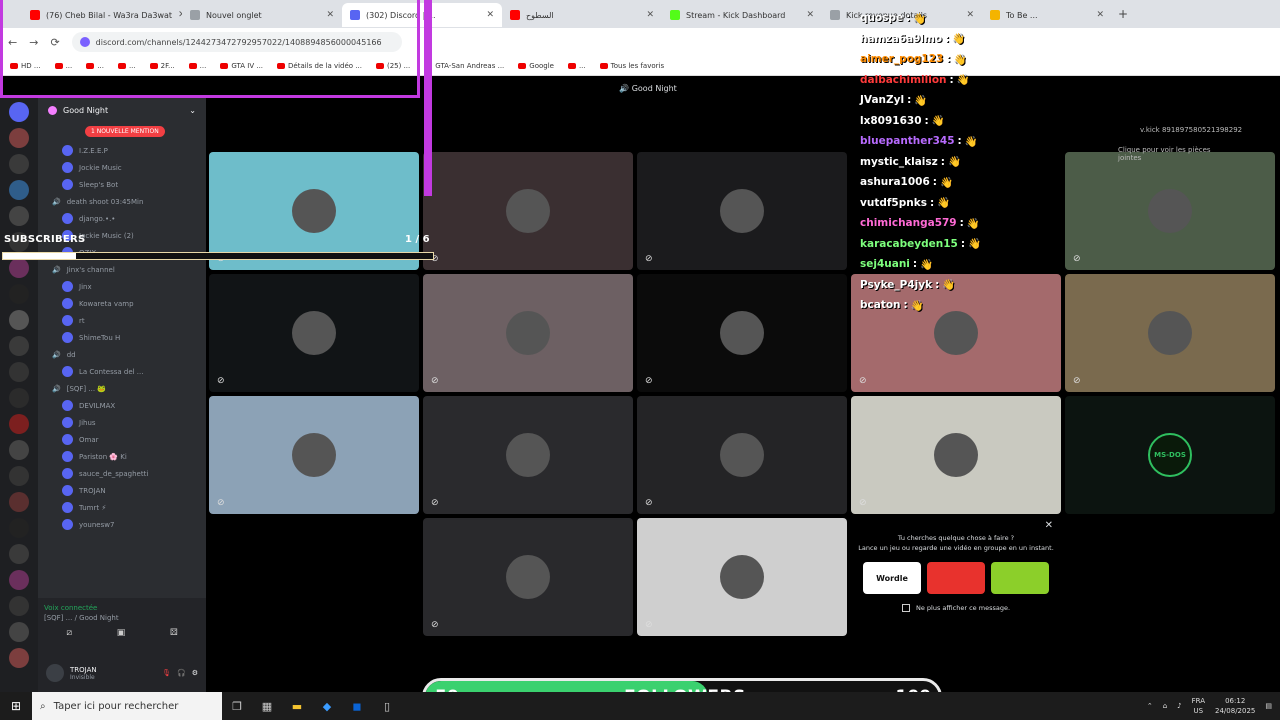 Image resolution: width=1280 pixels, height=720 pixels. What do you see at coordinates (122, 524) in the screenshot?
I see `voice-member: younesw7` at bounding box center [122, 524].